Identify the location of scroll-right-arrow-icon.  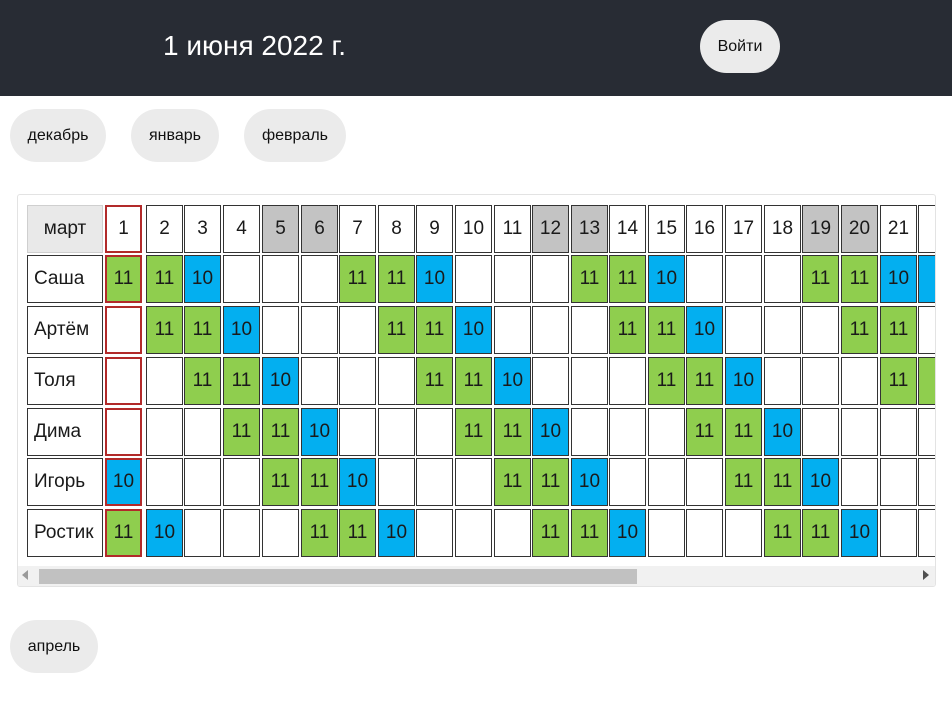
(926, 575).